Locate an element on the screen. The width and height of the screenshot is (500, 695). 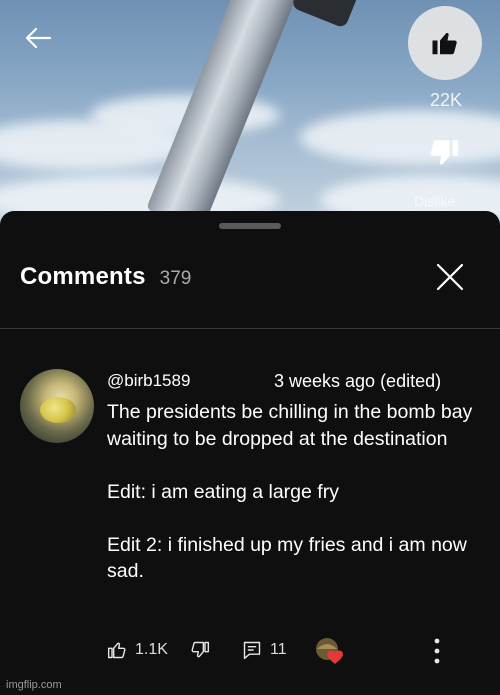
comment-reply-count: 11 is located at coordinates (278, 649).